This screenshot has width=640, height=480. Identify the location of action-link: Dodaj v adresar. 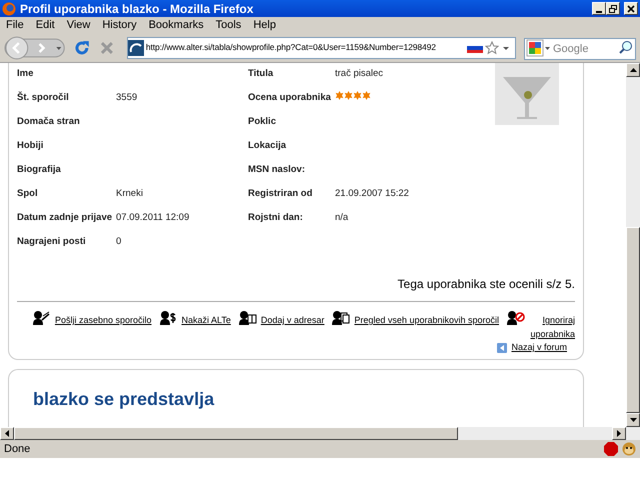
(292, 319).